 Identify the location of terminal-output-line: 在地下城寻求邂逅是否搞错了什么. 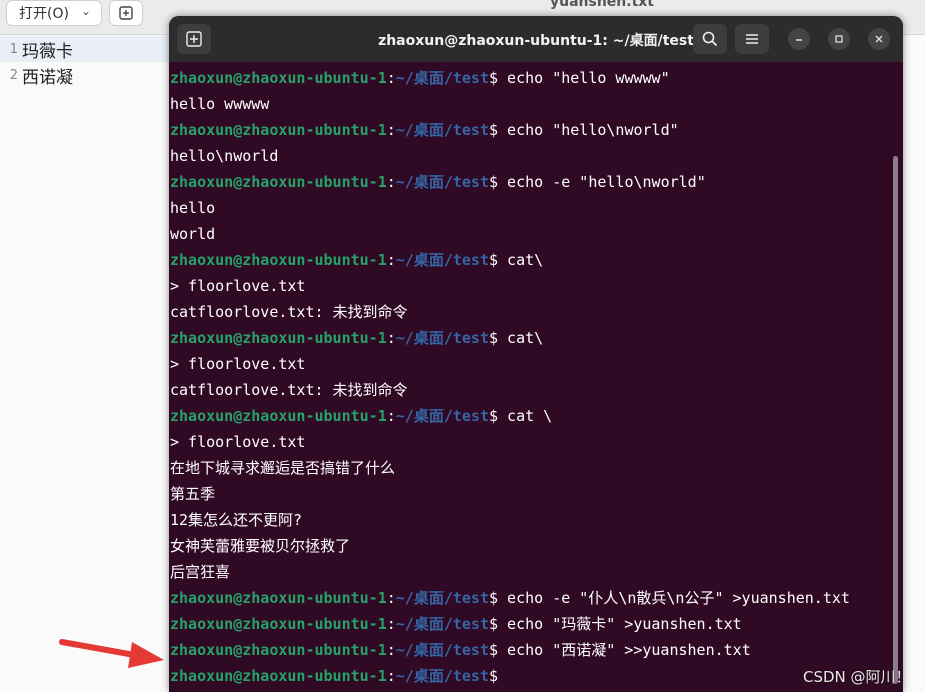
(283, 468).